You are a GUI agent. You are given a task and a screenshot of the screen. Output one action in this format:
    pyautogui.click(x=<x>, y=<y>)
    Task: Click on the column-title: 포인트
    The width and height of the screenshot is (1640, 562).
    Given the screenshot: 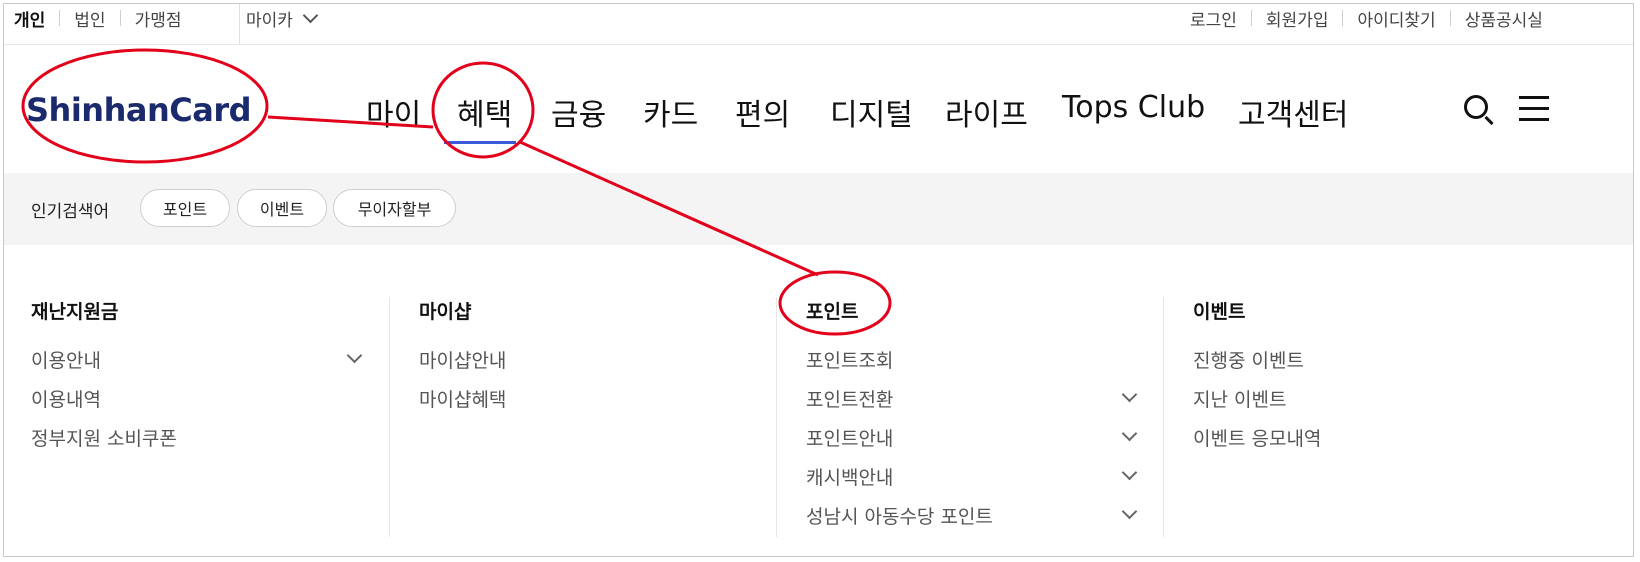 What is the action you would take?
    pyautogui.click(x=832, y=310)
    